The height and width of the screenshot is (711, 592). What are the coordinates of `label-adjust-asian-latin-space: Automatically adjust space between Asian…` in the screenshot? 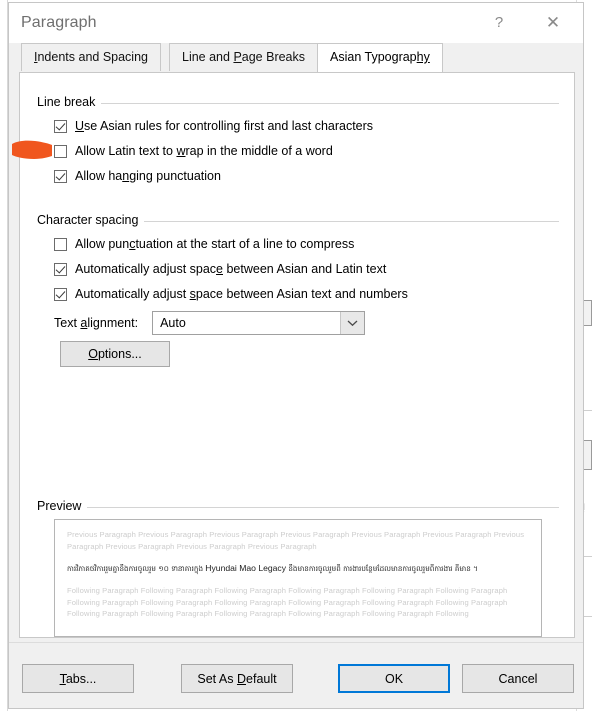 It's located at (231, 269).